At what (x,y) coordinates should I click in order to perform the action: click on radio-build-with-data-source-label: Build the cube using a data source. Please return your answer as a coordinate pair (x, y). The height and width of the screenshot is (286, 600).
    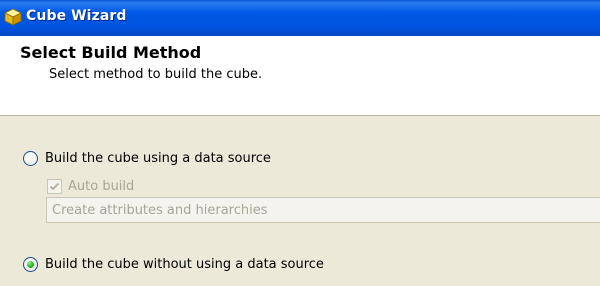
    Looking at the image, I should click on (158, 158).